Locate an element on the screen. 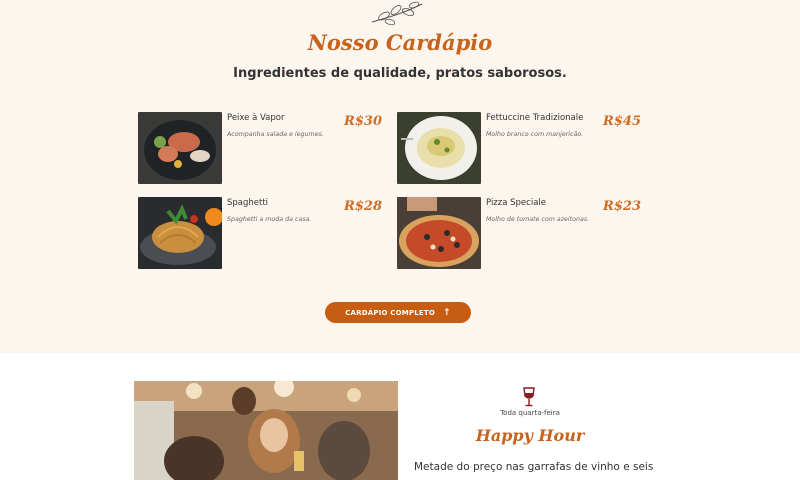 The width and height of the screenshot is (800, 480). menu-item-description: Molho de tomate com azeitonas. is located at coordinates (538, 219).